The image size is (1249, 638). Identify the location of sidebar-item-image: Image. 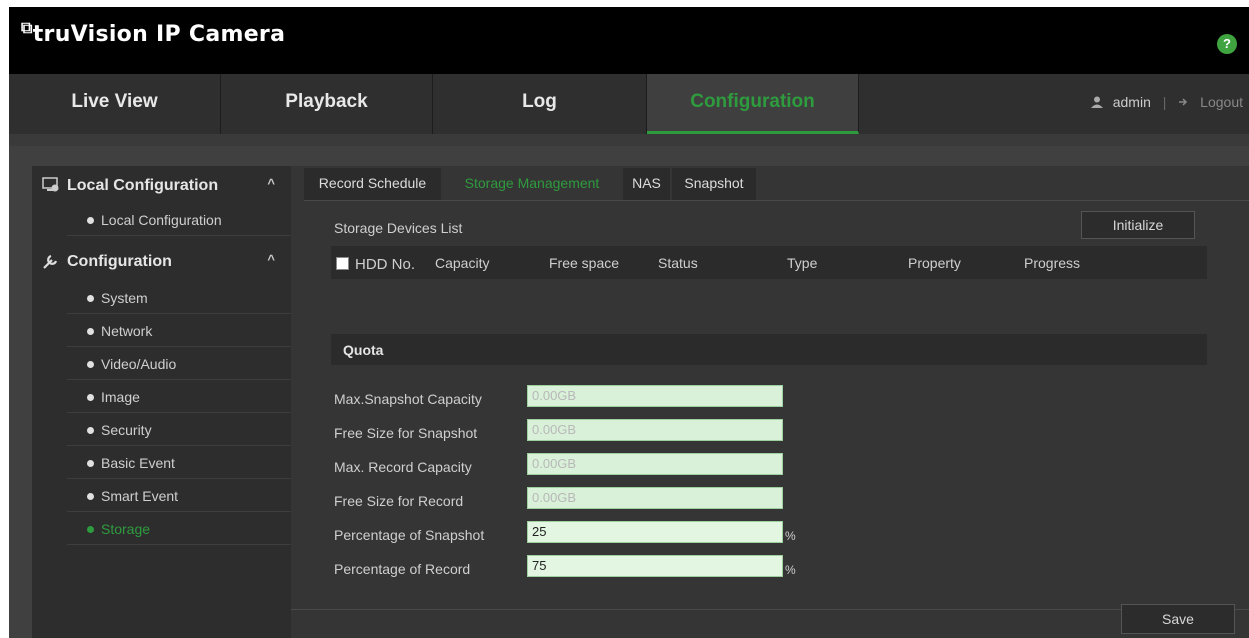
(179, 397).